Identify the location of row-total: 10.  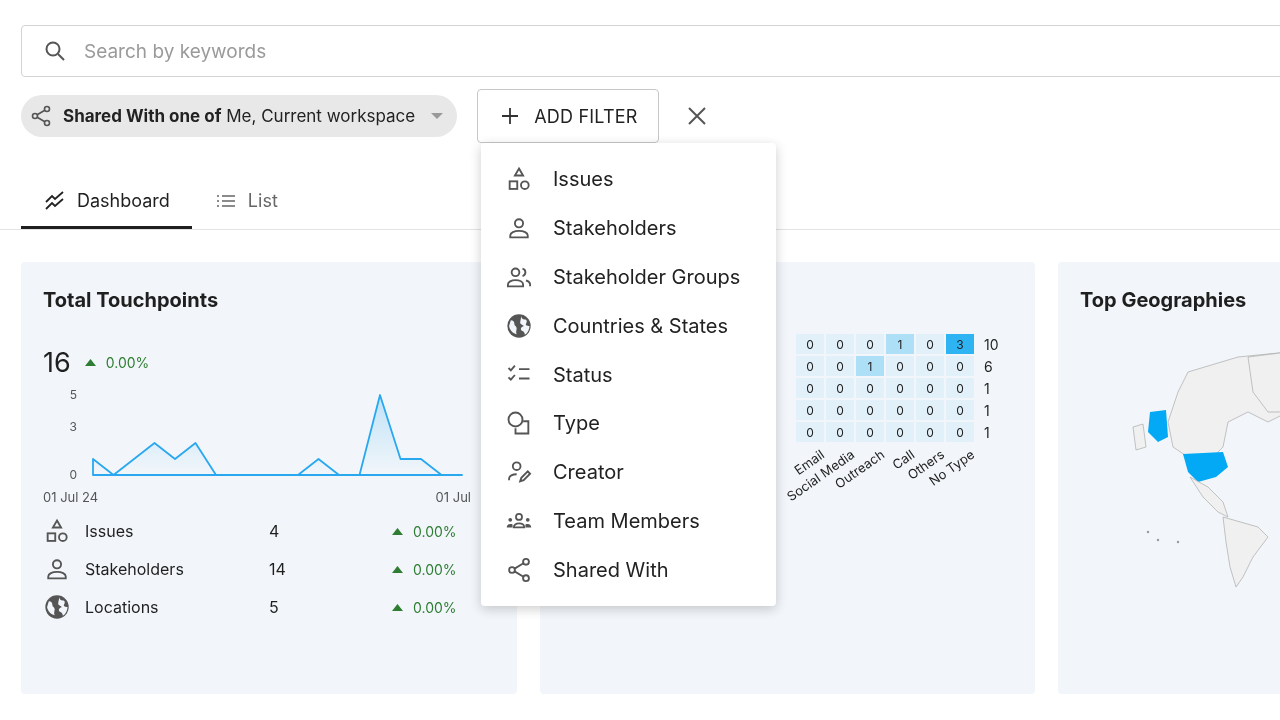
(991, 344).